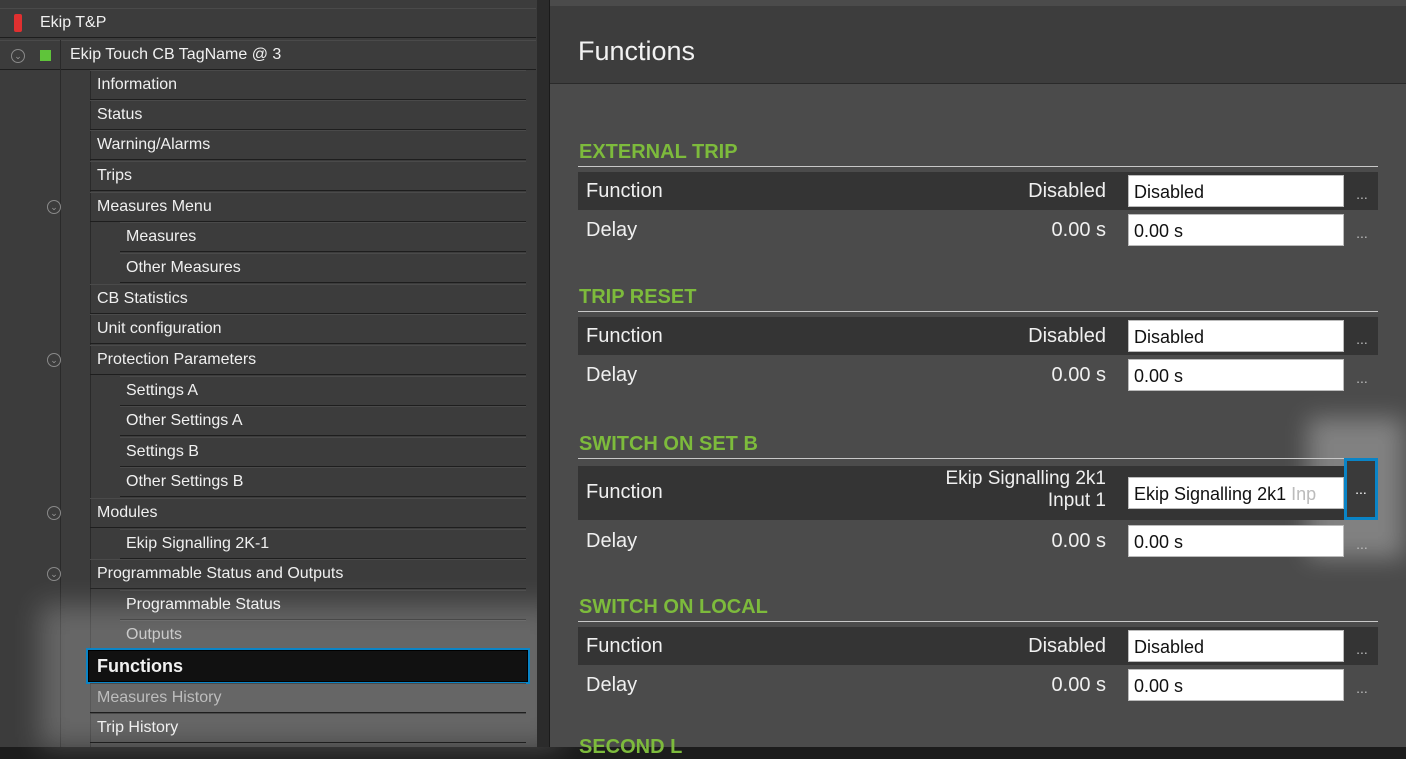 The width and height of the screenshot is (1406, 759). What do you see at coordinates (308, 115) in the screenshot?
I see `sidebar-item-status: Status` at bounding box center [308, 115].